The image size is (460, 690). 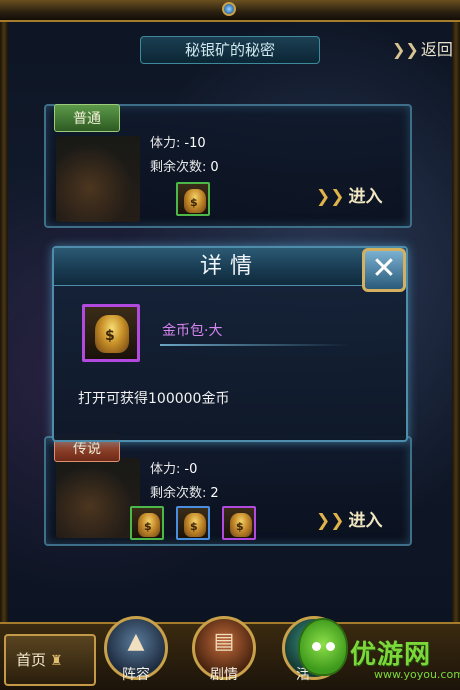 I want to click on detail-item-icon: $, so click(x=111, y=333).